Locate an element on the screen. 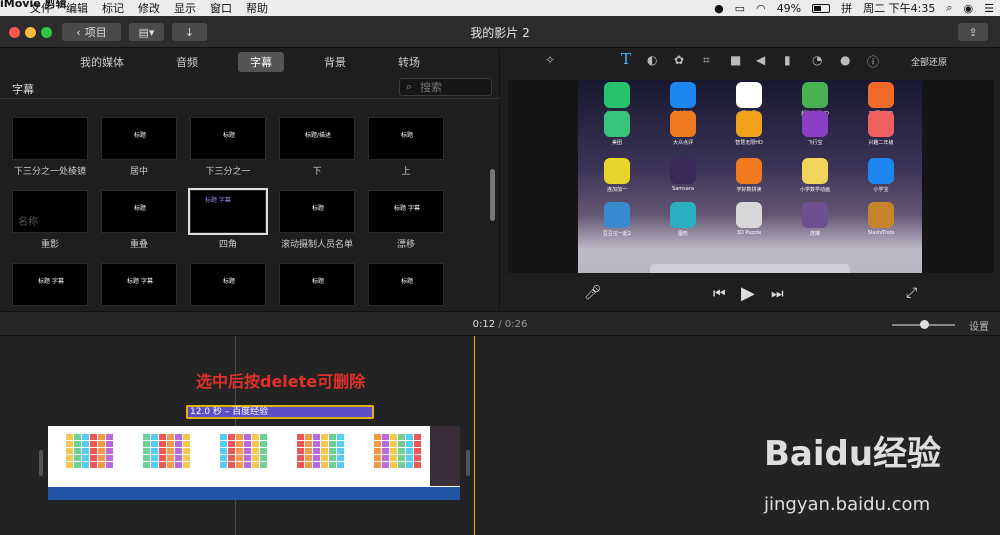  zoom-slider-knob is located at coordinates (924, 324).